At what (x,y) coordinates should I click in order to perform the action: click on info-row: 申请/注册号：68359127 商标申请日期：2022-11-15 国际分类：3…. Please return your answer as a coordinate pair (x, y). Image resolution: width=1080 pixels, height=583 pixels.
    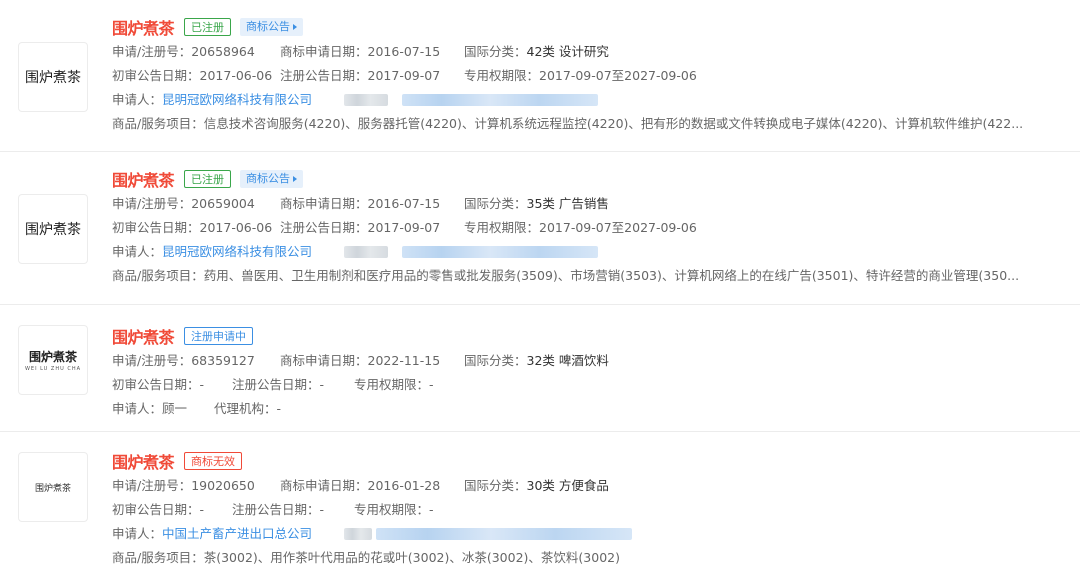
    Looking at the image, I should click on (596, 361).